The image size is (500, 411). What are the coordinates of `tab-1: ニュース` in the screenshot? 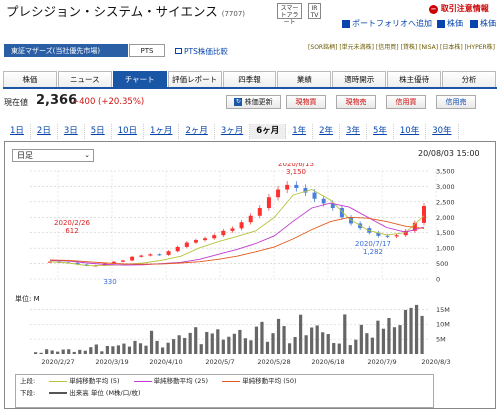 It's located at (84, 79).